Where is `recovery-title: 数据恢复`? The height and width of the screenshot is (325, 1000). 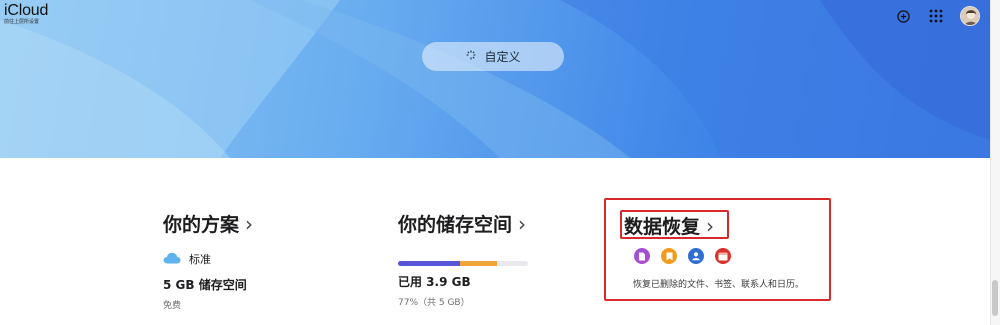 recovery-title: 数据恢复 is located at coordinates (662, 227).